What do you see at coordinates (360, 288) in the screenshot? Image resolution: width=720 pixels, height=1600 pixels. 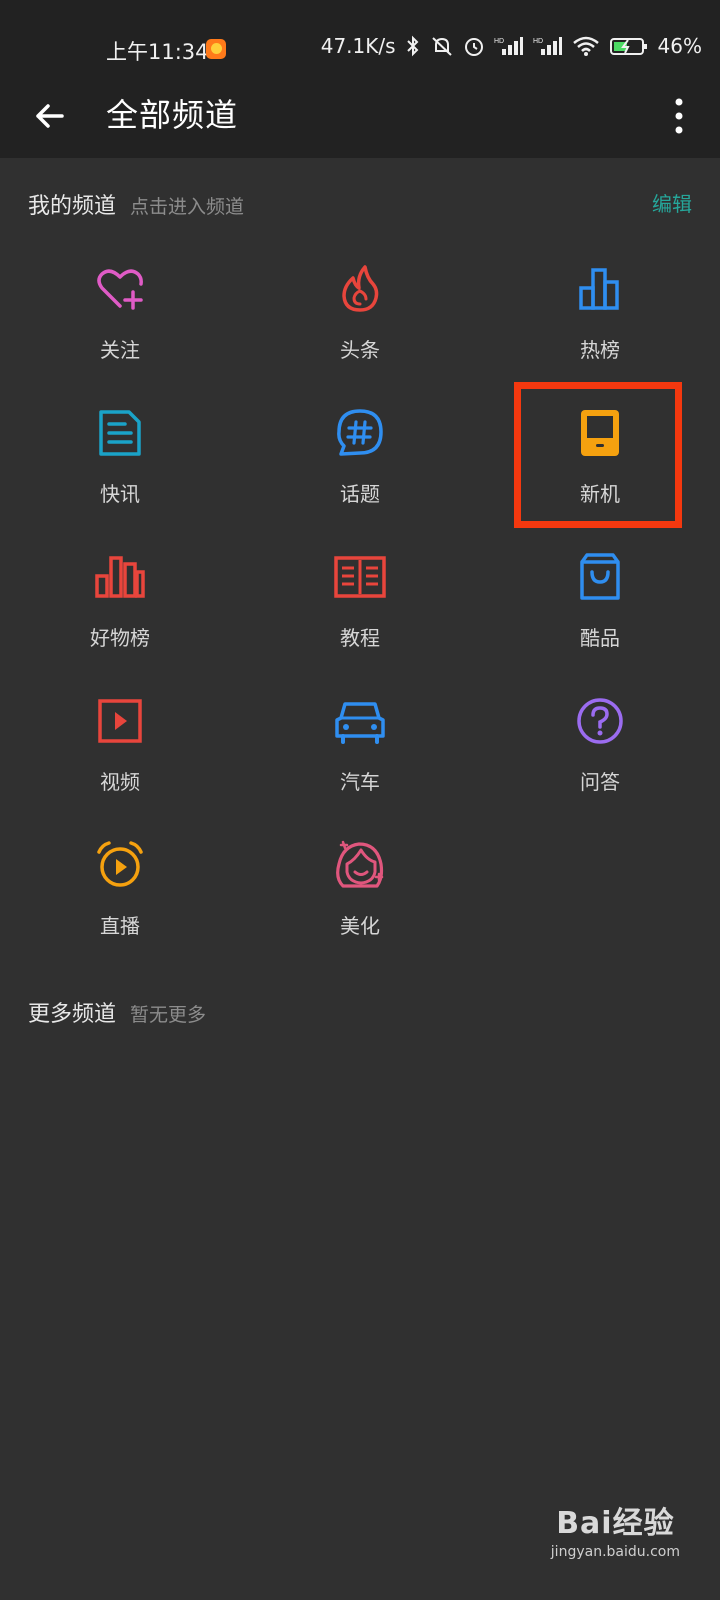 I see `flame-icon` at bounding box center [360, 288].